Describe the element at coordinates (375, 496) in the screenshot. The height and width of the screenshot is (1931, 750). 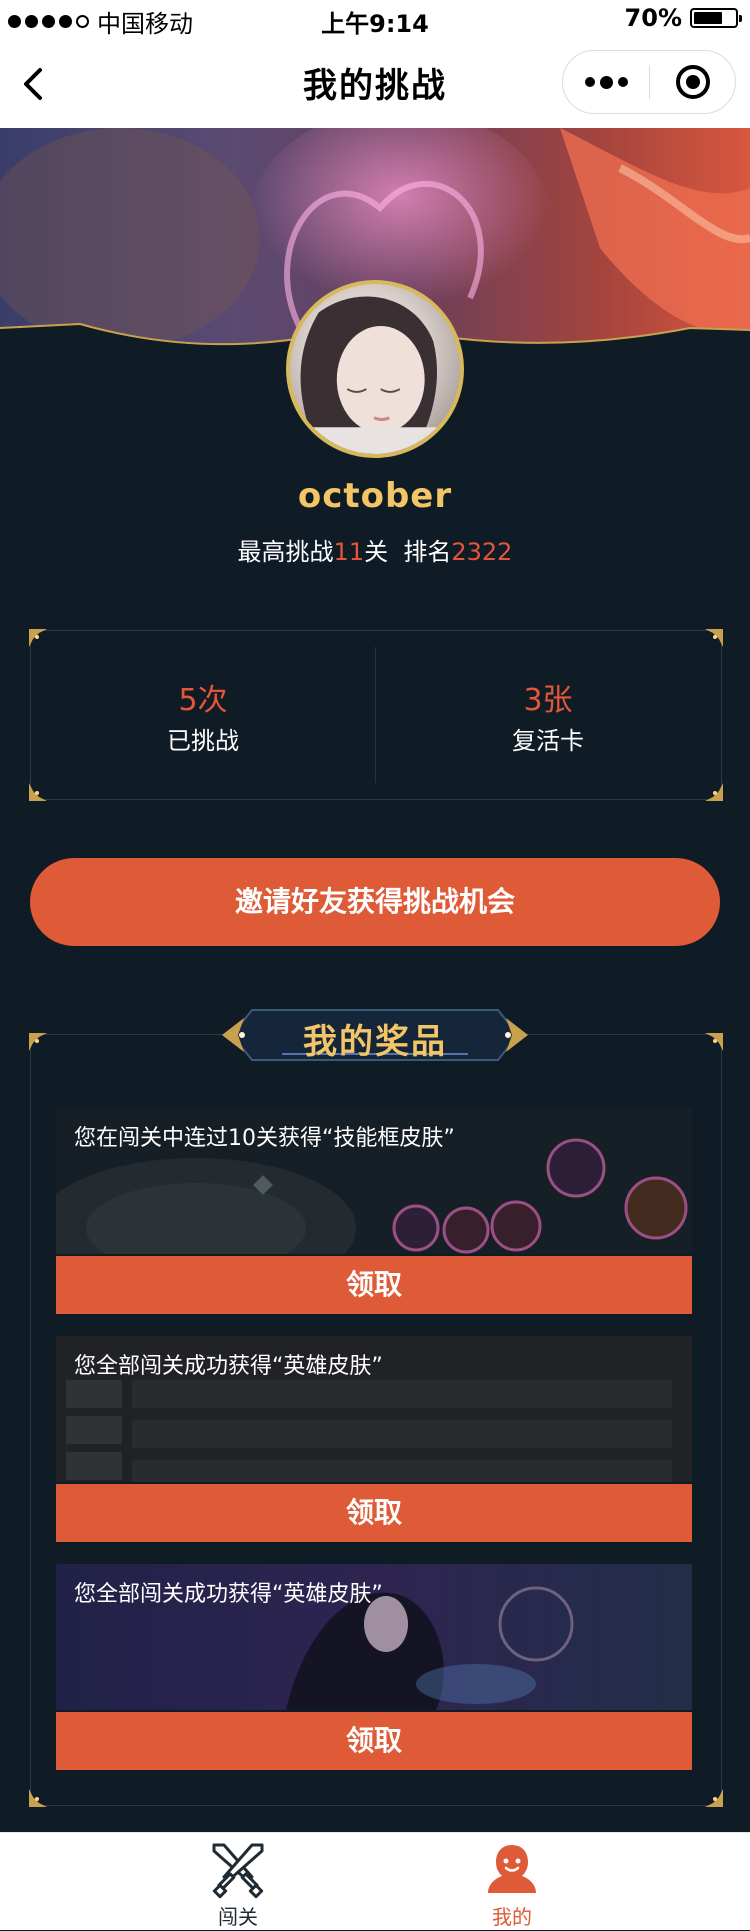
I see `username: october` at that location.